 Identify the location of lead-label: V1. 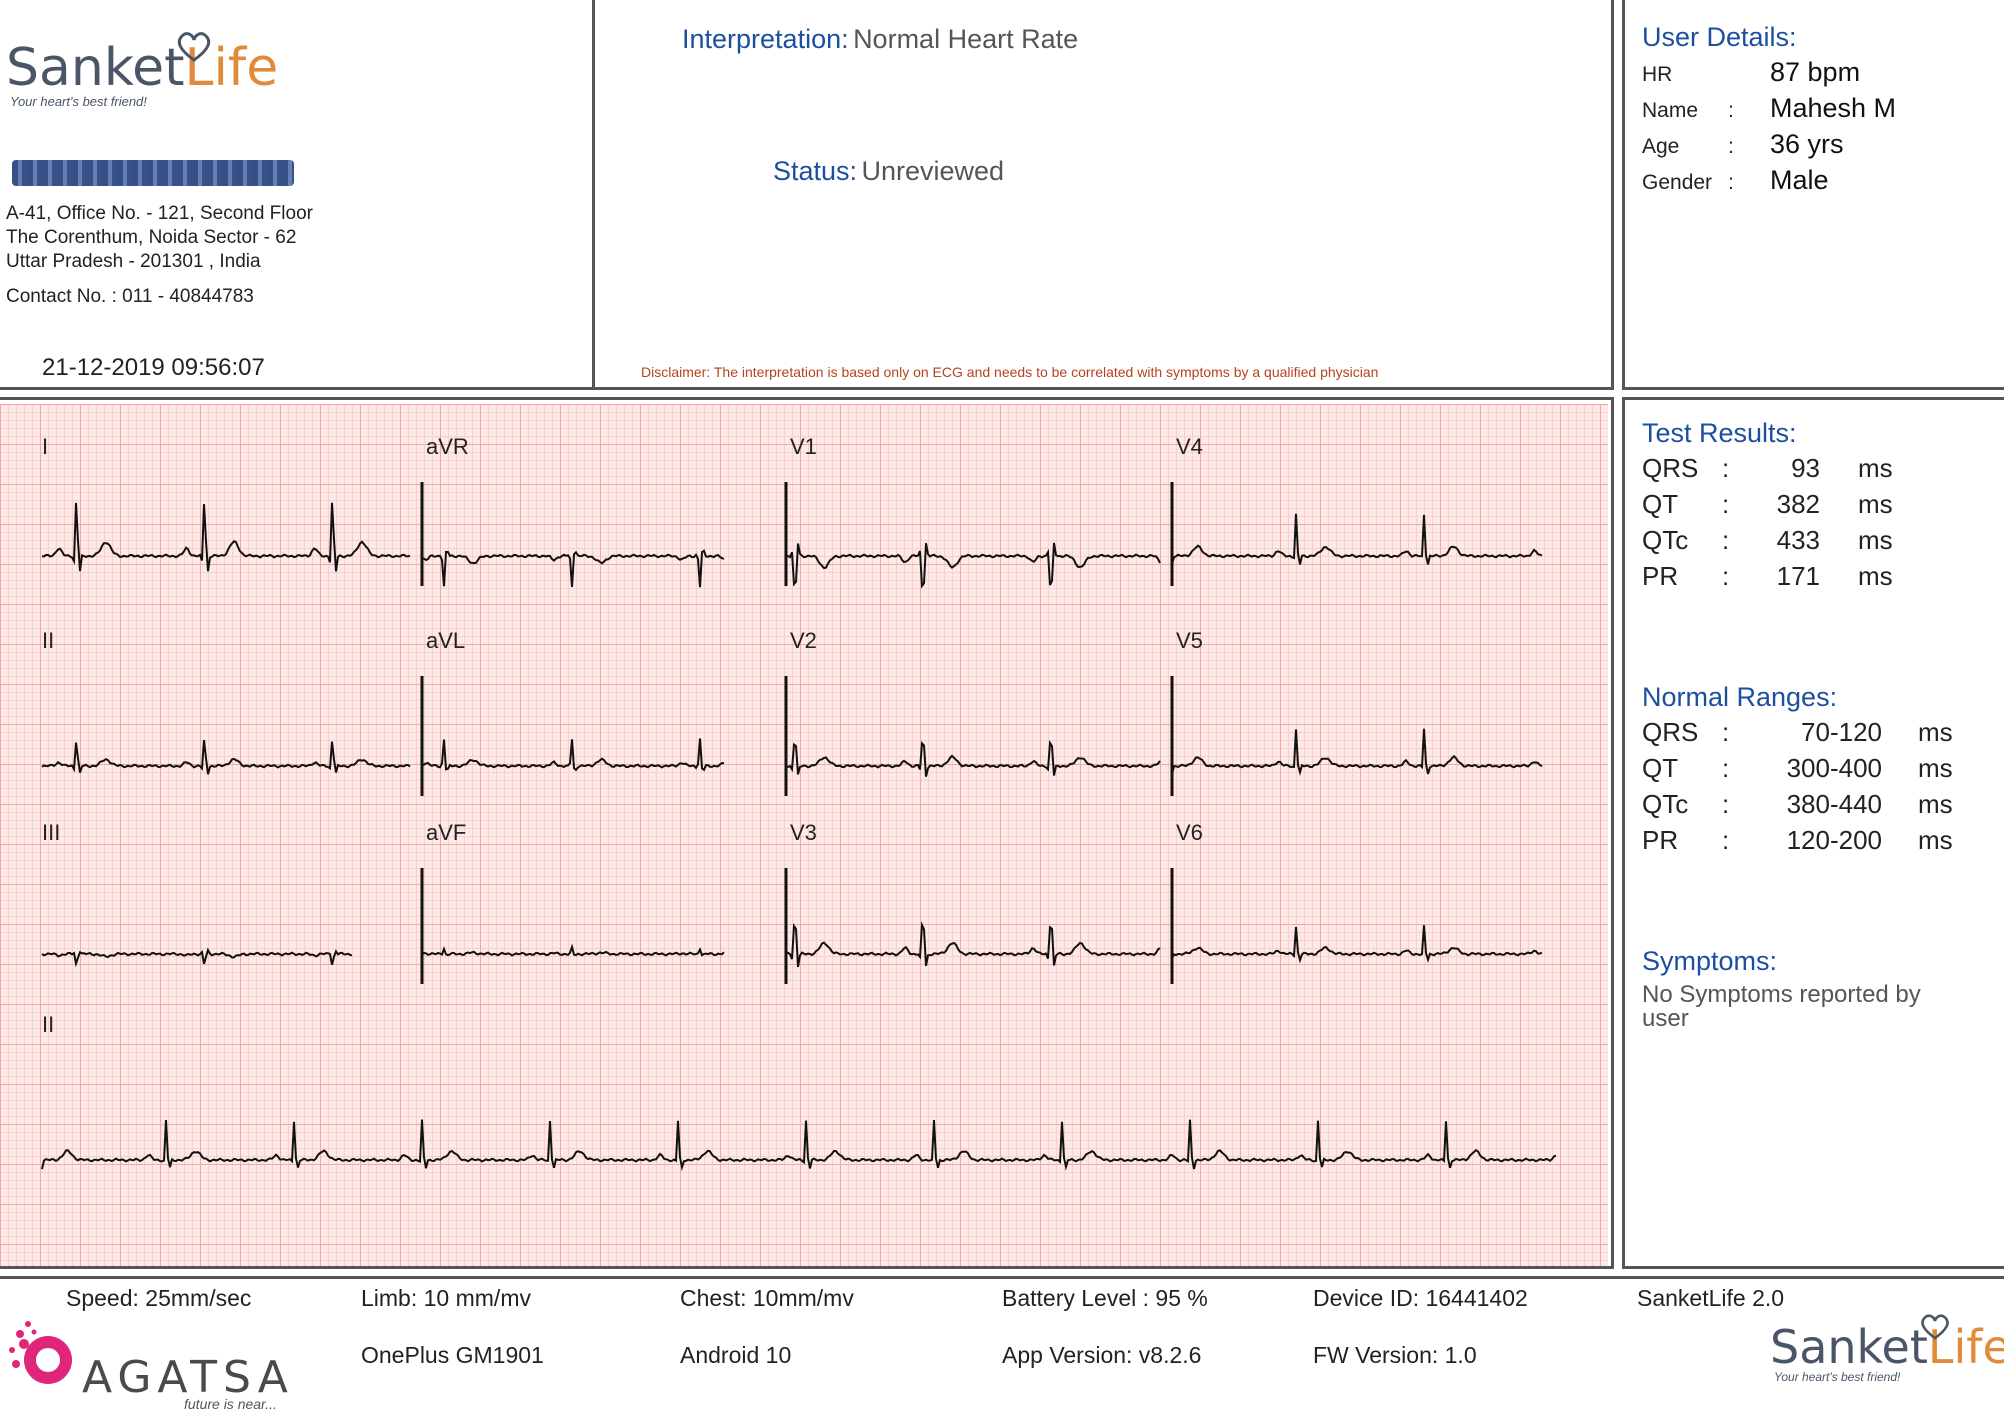
(803, 446).